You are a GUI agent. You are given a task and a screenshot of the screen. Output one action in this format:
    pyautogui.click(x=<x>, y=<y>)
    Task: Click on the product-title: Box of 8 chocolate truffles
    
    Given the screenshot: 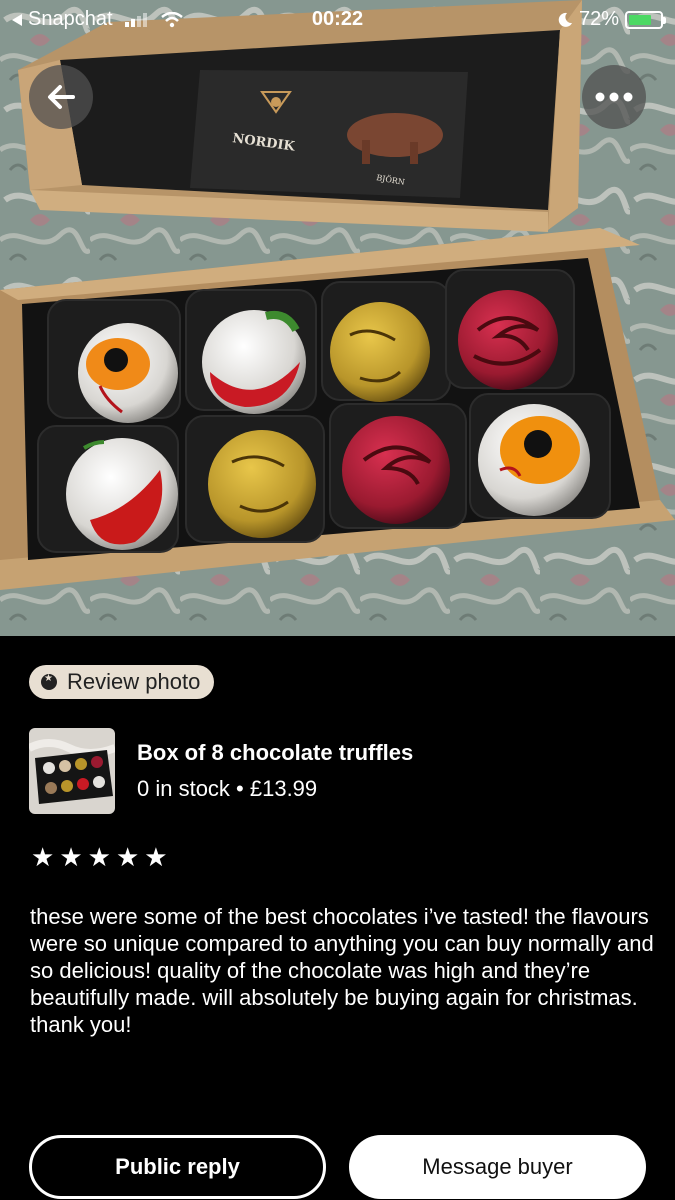 What is the action you would take?
    pyautogui.click(x=275, y=753)
    